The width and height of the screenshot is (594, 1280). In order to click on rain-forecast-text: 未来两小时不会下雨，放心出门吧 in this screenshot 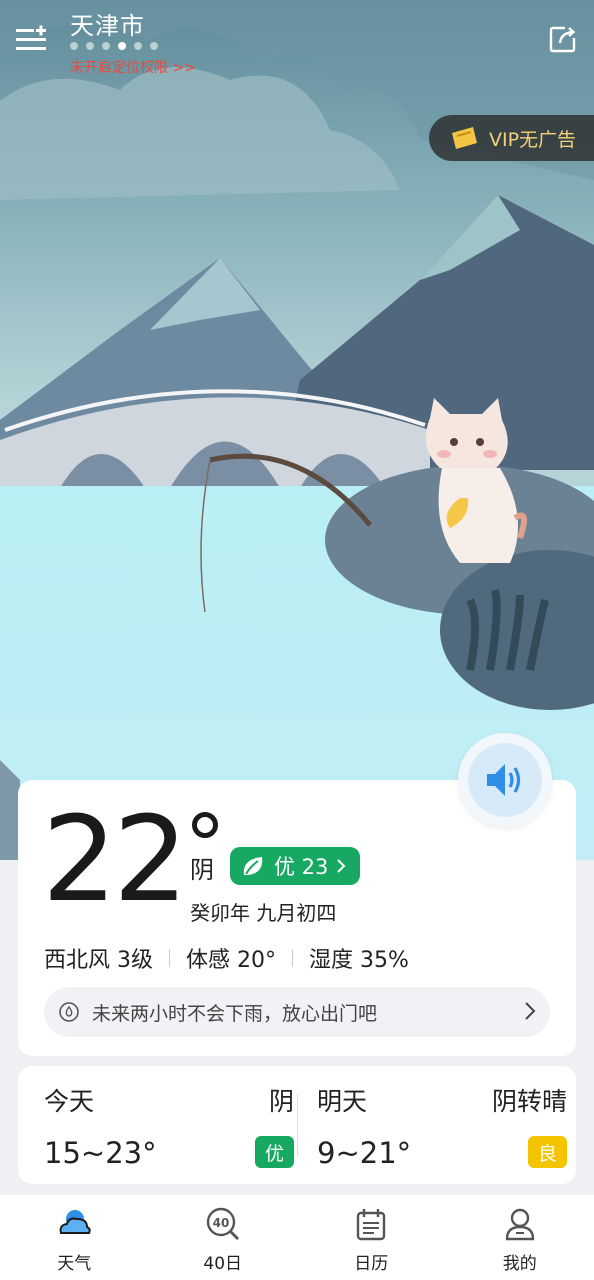, I will do `click(235, 1013)`.